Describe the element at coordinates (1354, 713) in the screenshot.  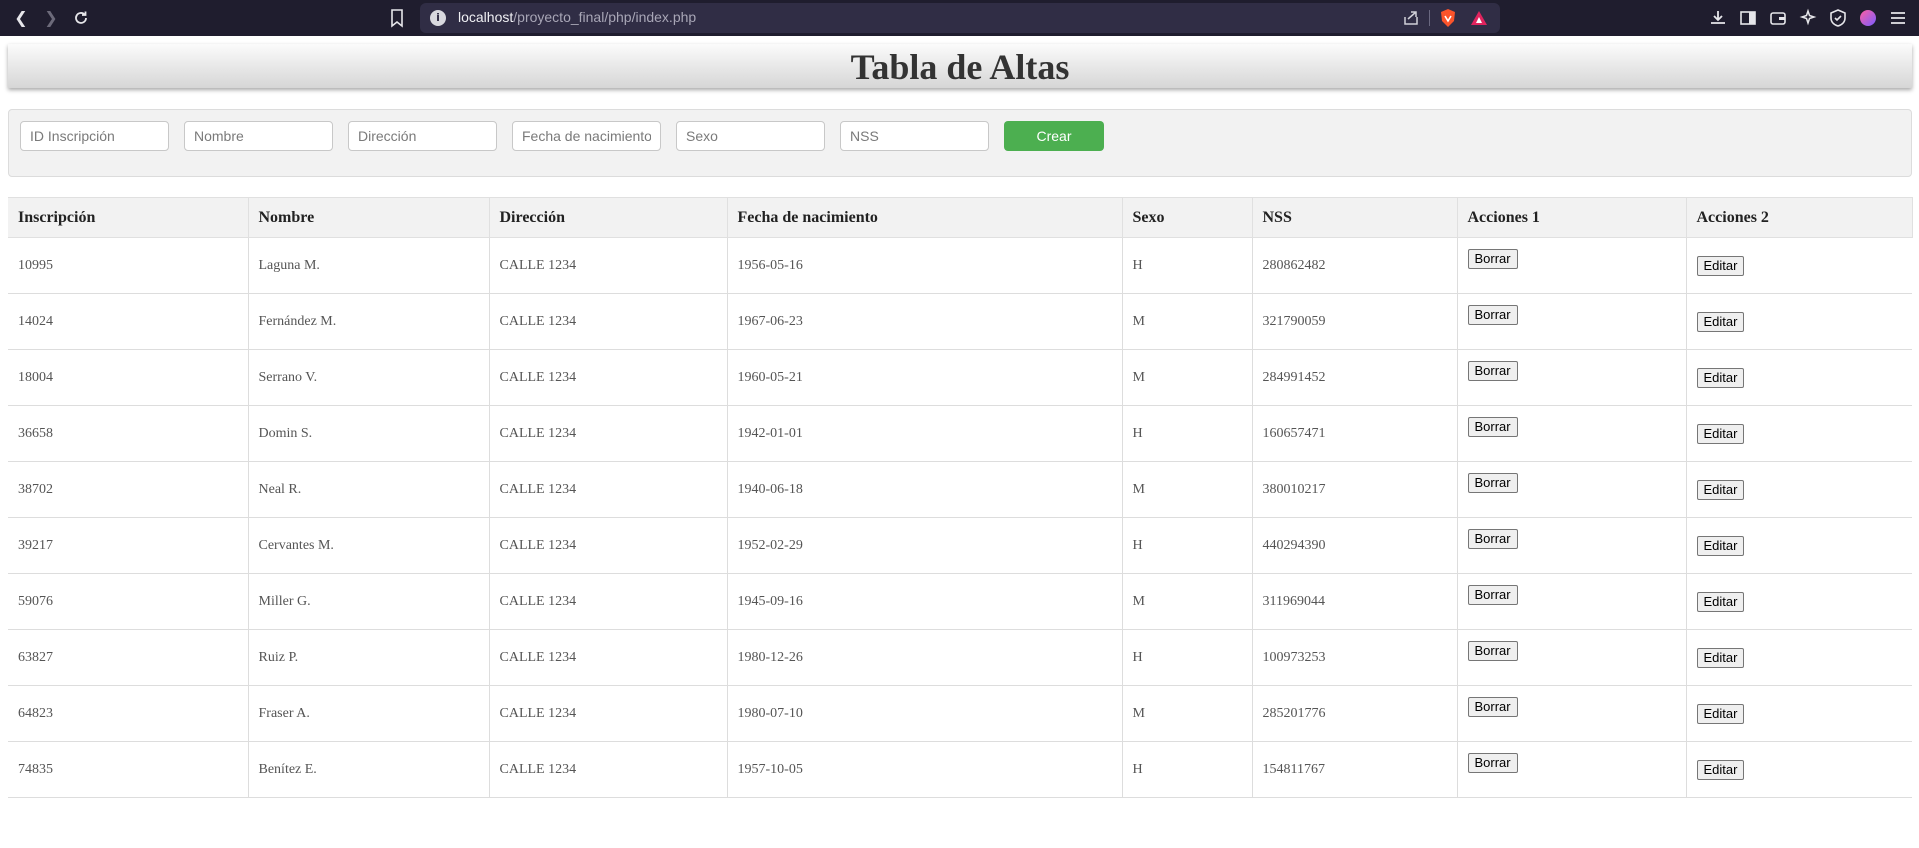
I see `cell-nss: 285201776` at that location.